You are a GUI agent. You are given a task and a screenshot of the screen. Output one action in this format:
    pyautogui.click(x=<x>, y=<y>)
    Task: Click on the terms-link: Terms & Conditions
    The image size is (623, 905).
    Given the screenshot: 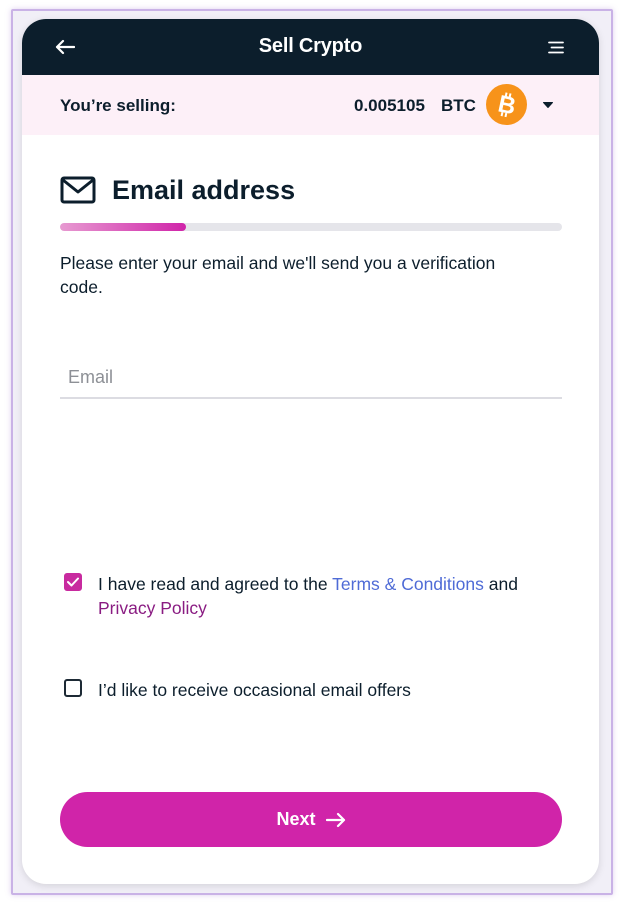 What is the action you would take?
    pyautogui.click(x=408, y=584)
    